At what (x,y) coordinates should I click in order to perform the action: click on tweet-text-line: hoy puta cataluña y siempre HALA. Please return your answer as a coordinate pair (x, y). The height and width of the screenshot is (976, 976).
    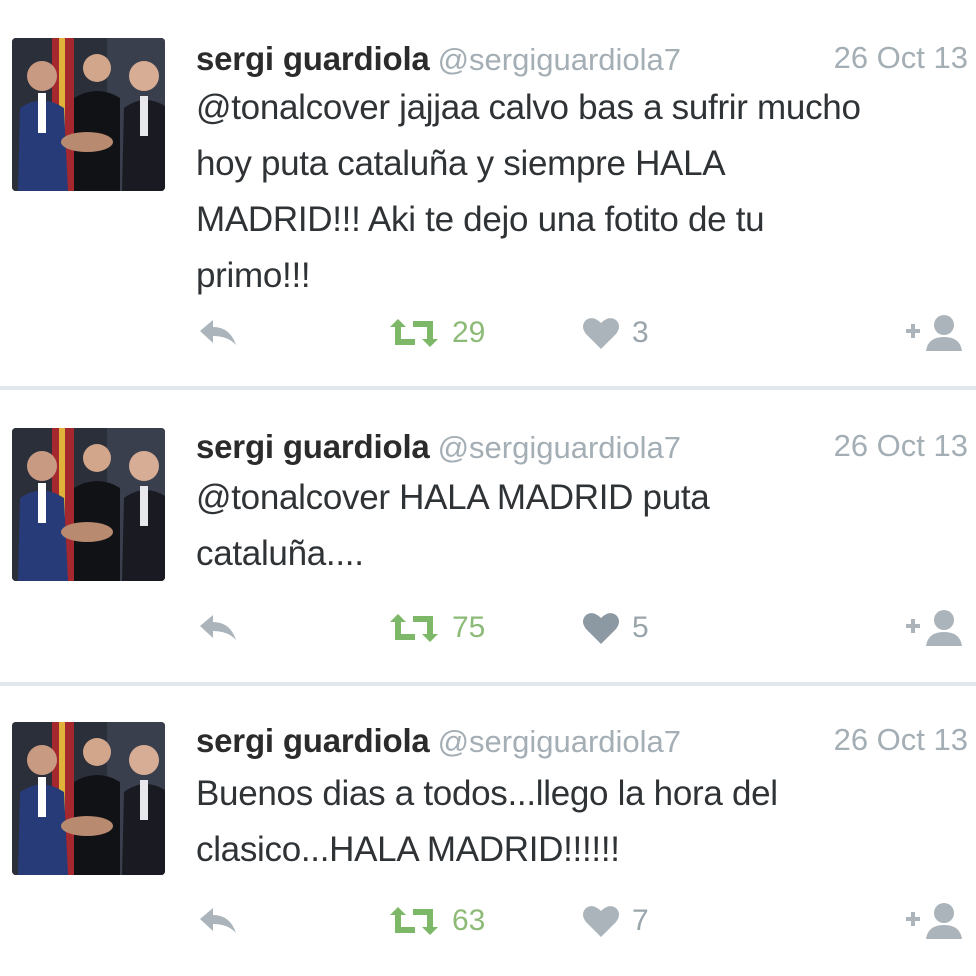
    Looking at the image, I should click on (461, 163).